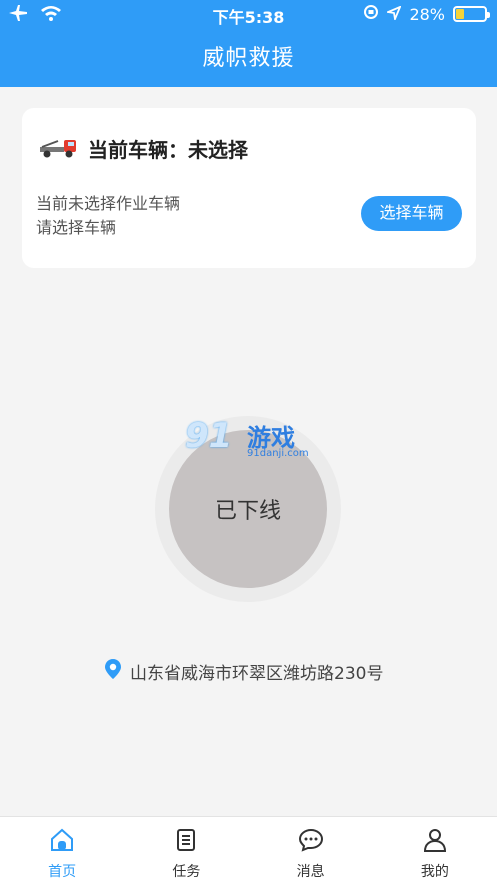 The width and height of the screenshot is (497, 883). What do you see at coordinates (186, 872) in the screenshot?
I see `tab-tasks-label: 任务` at bounding box center [186, 872].